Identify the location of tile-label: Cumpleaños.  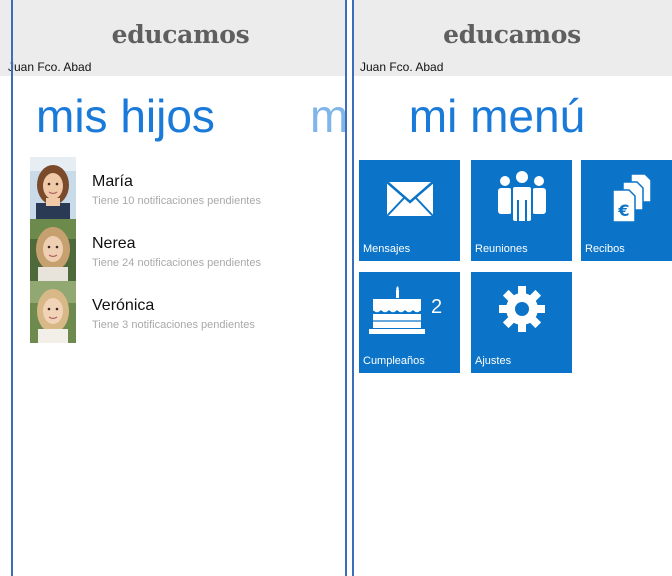
(394, 361).